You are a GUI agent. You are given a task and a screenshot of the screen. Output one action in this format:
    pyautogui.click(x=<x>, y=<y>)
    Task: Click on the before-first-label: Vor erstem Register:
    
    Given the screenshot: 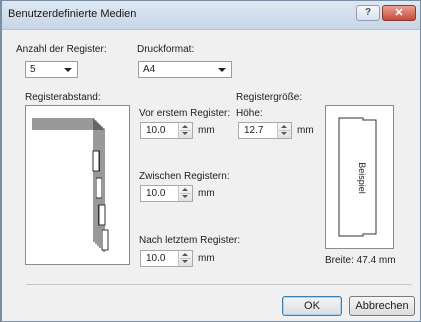 What is the action you would take?
    pyautogui.click(x=185, y=113)
    